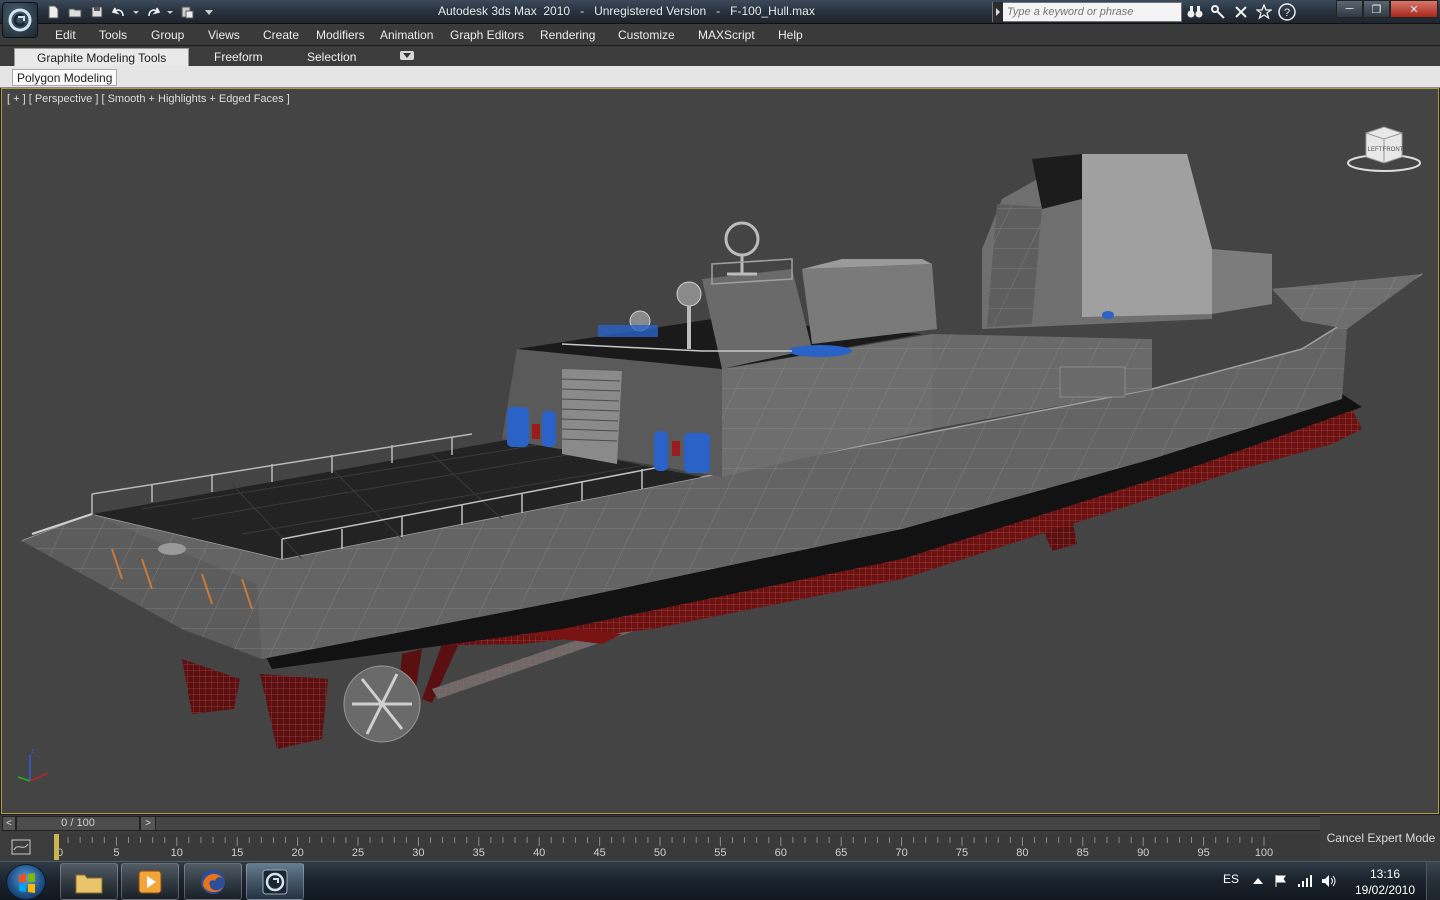 This screenshot has height=900, width=1440. What do you see at coordinates (406, 35) in the screenshot?
I see `menu-animation: Animation` at bounding box center [406, 35].